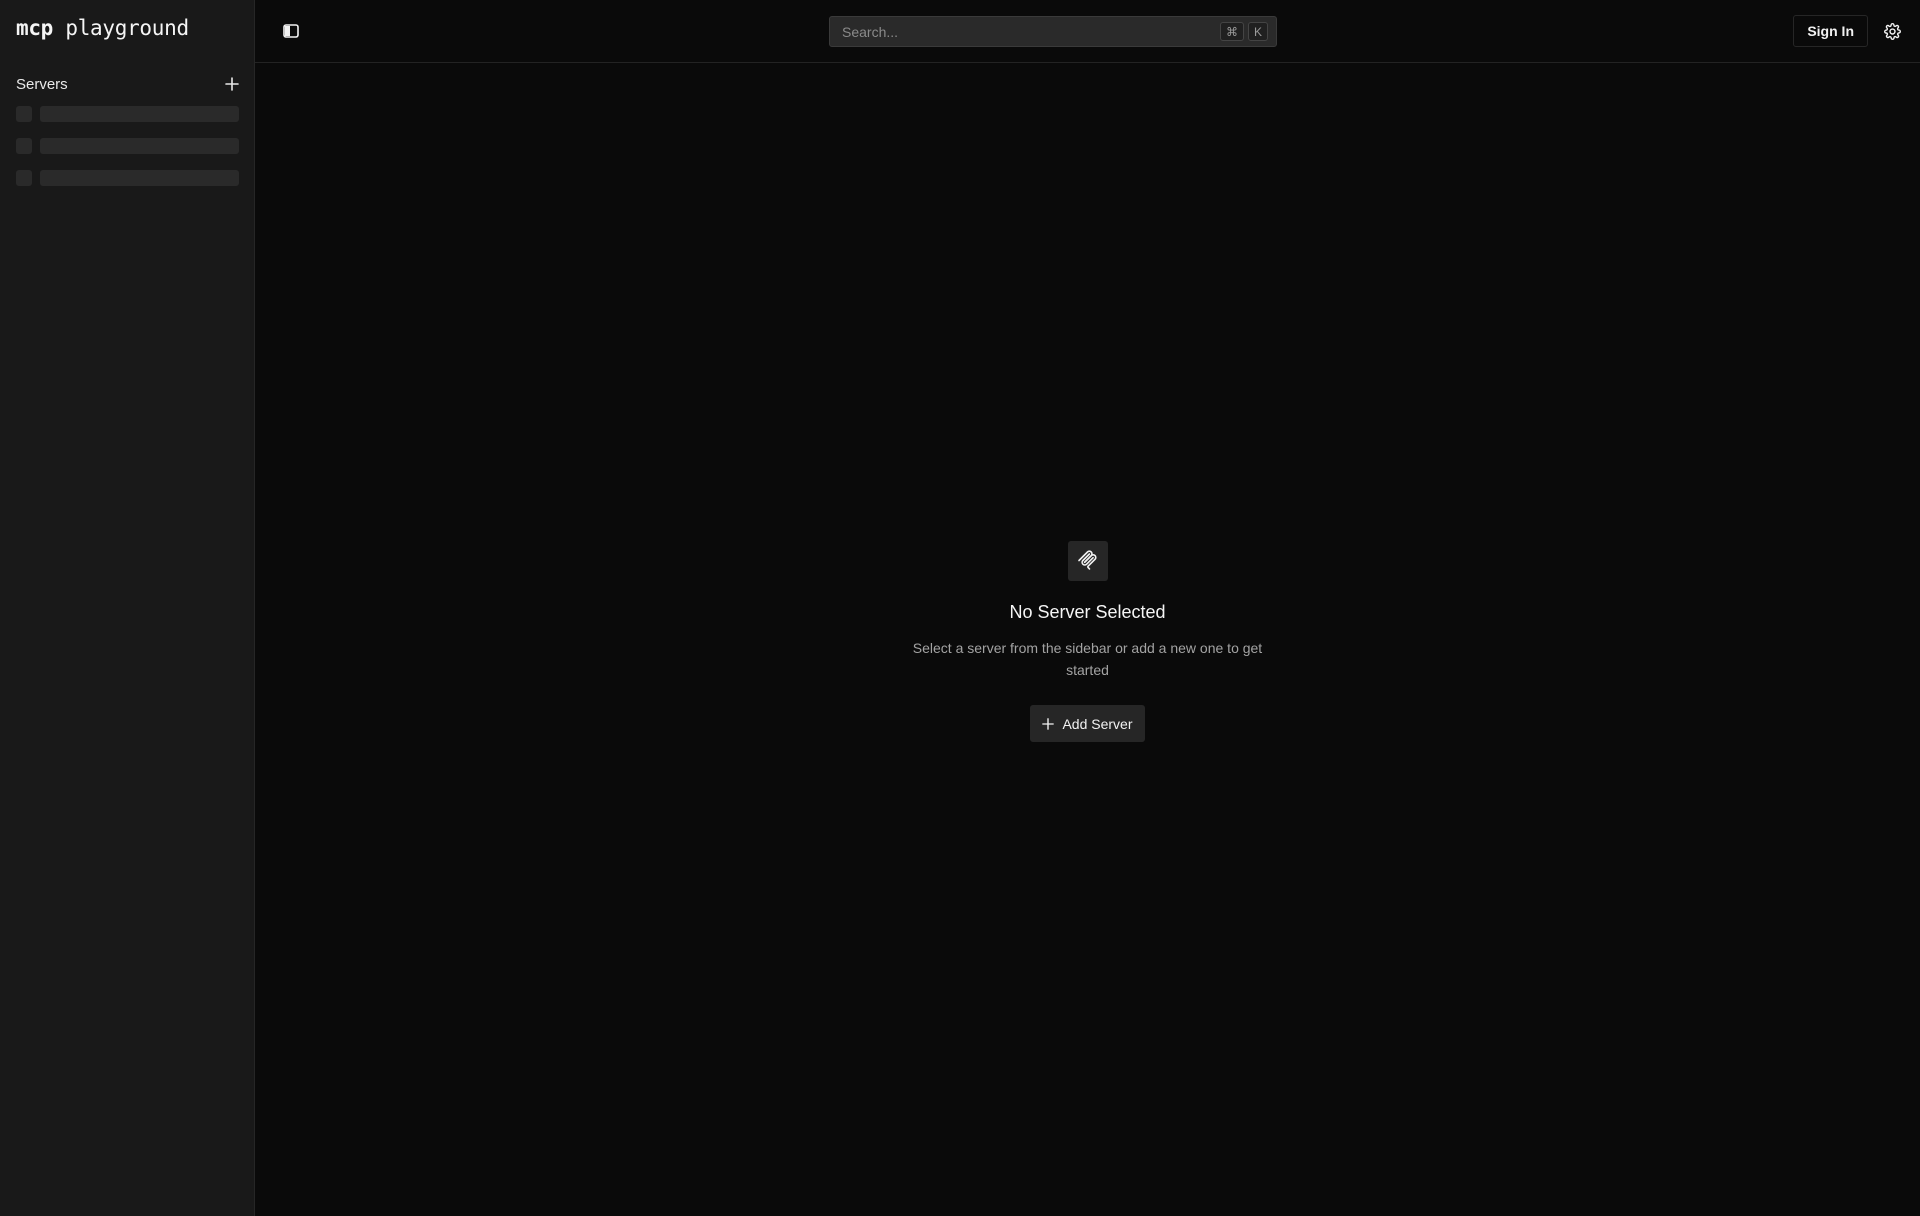  I want to click on servers-label: Servers, so click(42, 84).